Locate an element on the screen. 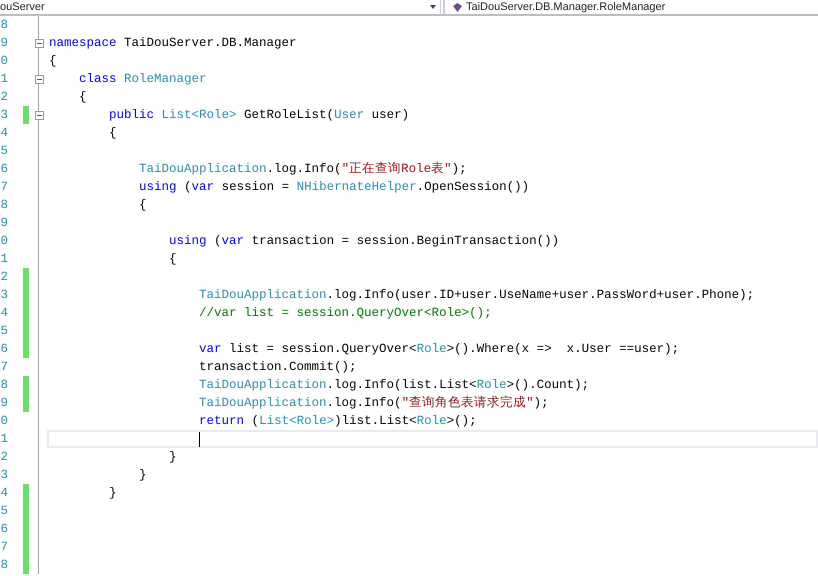 Image resolution: width=818 pixels, height=576 pixels. code-line: var list = session.QueryOver<Role>().Where(x => x.User ==user); is located at coordinates (439, 349).